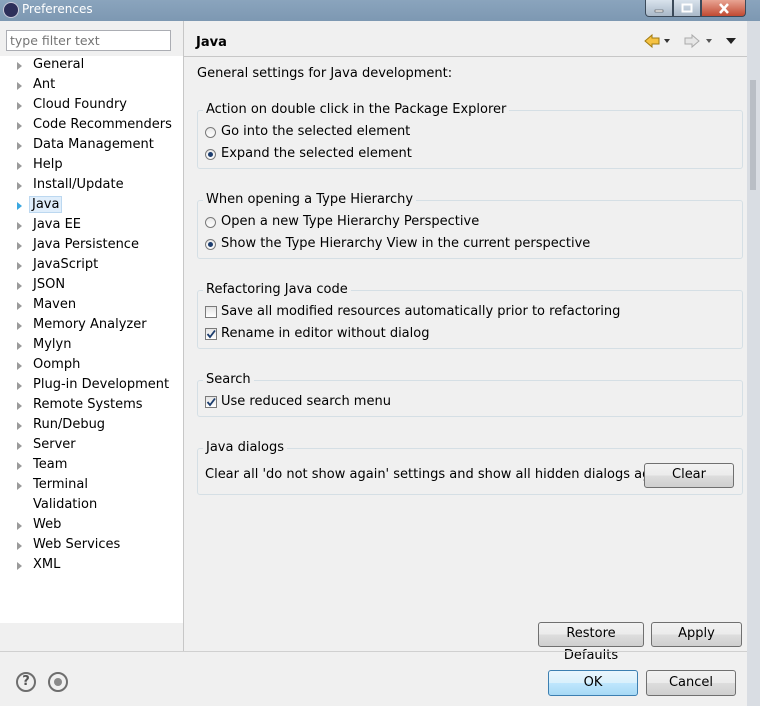 The width and height of the screenshot is (760, 706). I want to click on tree-item-label: Validation, so click(65, 504).